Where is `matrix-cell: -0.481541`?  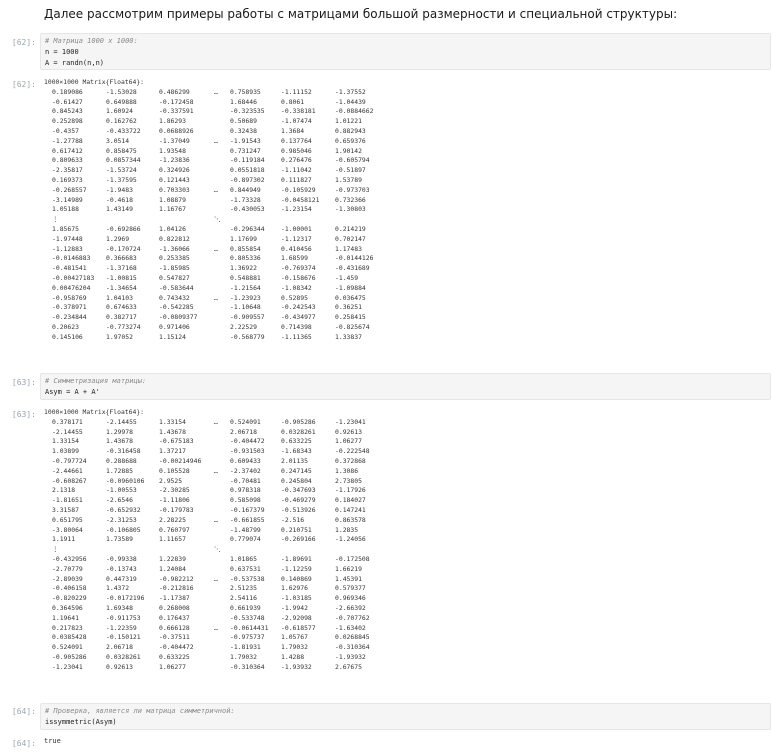
matrix-cell: -0.481541 is located at coordinates (69, 268).